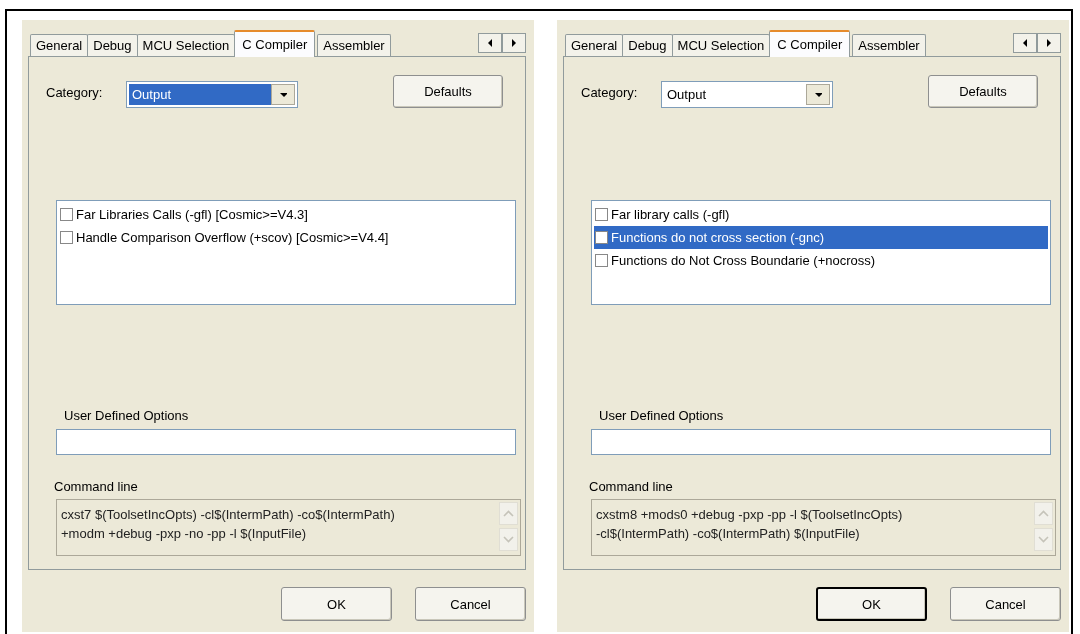  I want to click on option-item: Far library calls (-gfl), so click(821, 214).